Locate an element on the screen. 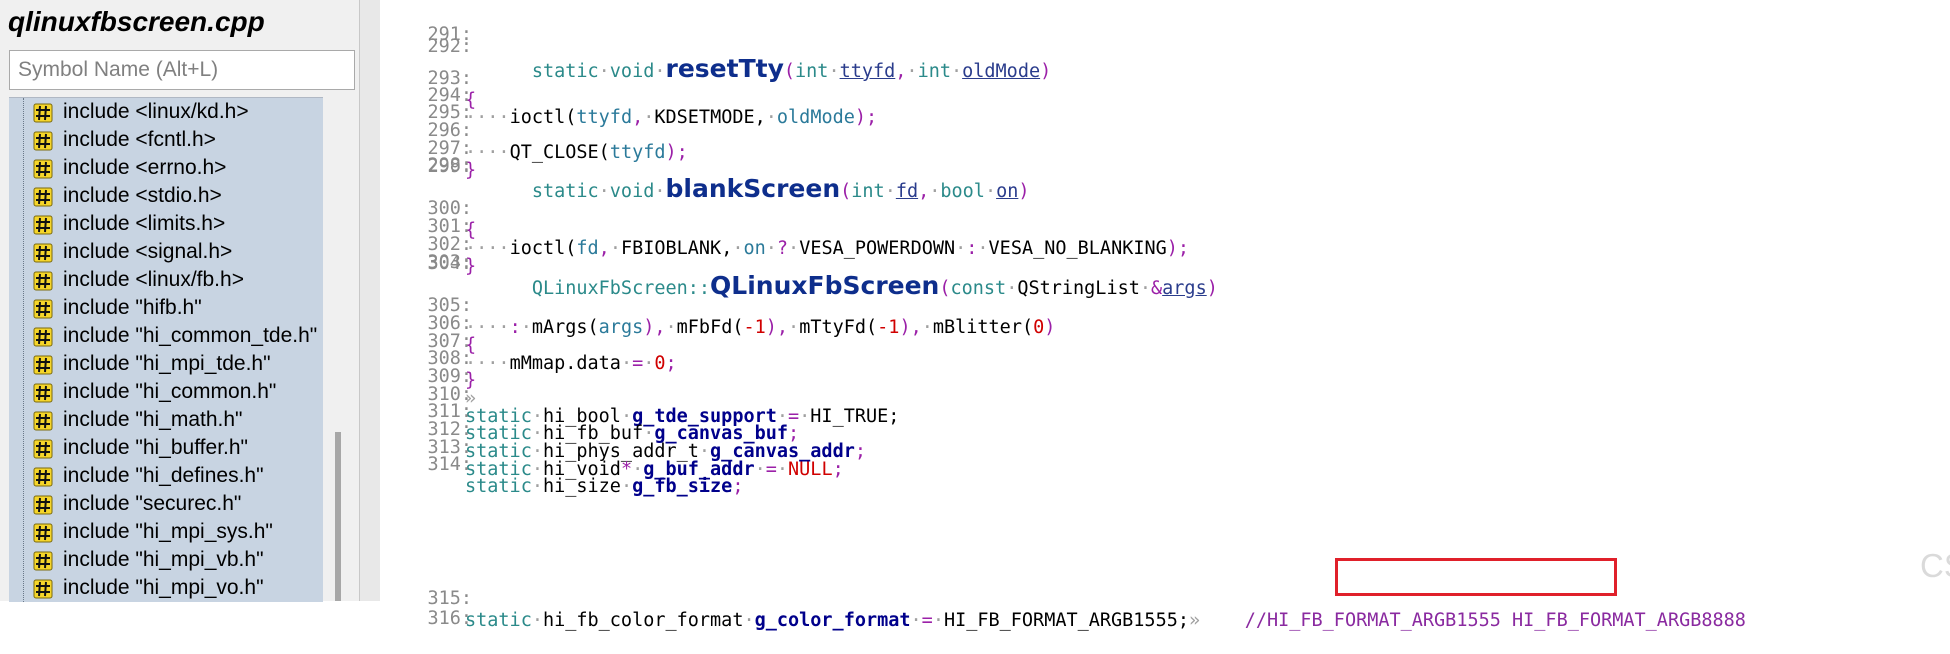 The image size is (1950, 654). symbol-label: include <linux/fb.h> is located at coordinates (153, 279).